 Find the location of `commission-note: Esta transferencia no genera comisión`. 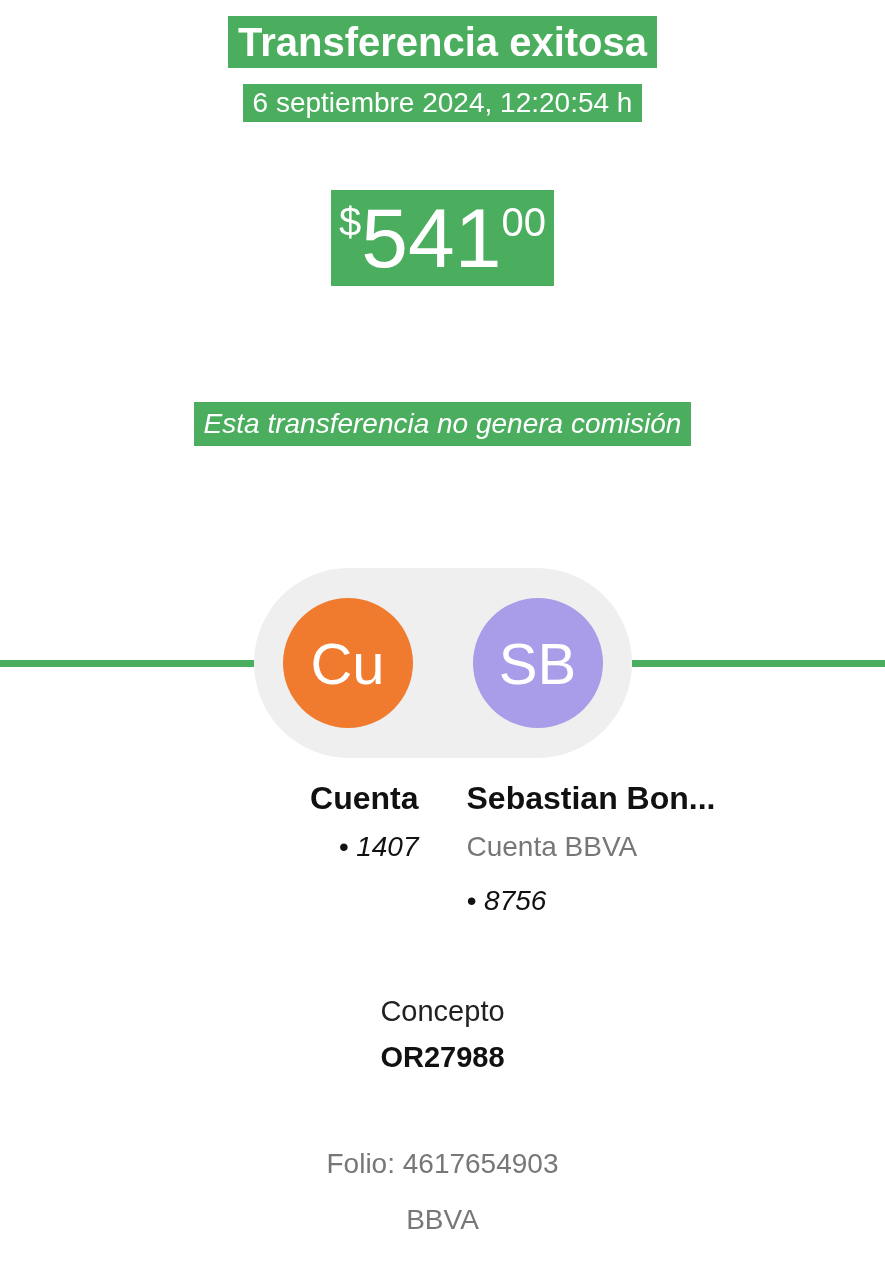

commission-note: Esta transferencia no genera comisión is located at coordinates (442, 424).